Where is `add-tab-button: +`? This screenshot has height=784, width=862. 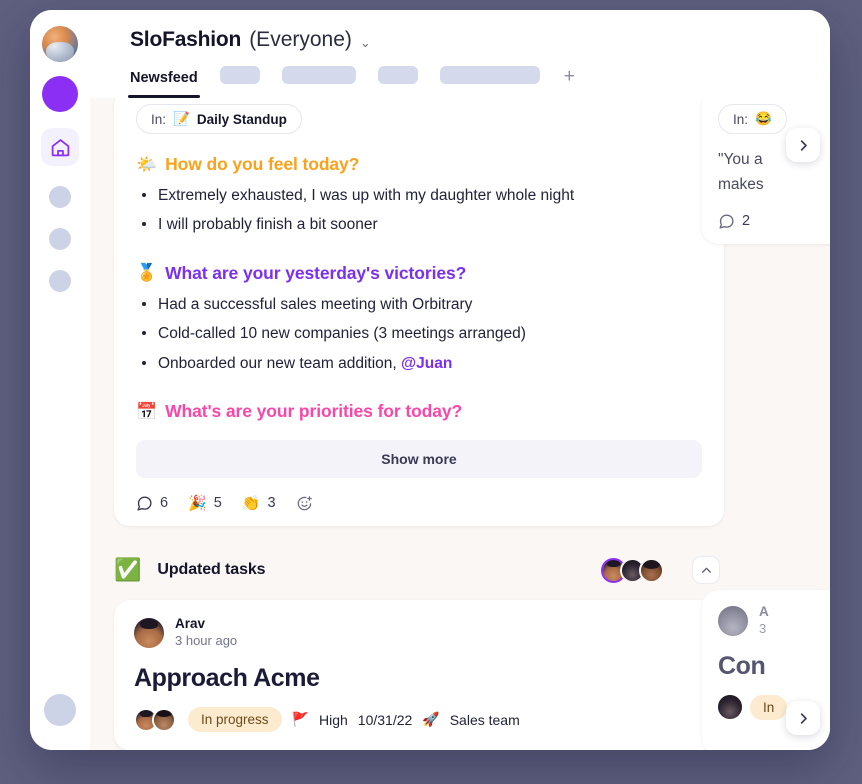 add-tab-button: + is located at coordinates (569, 76).